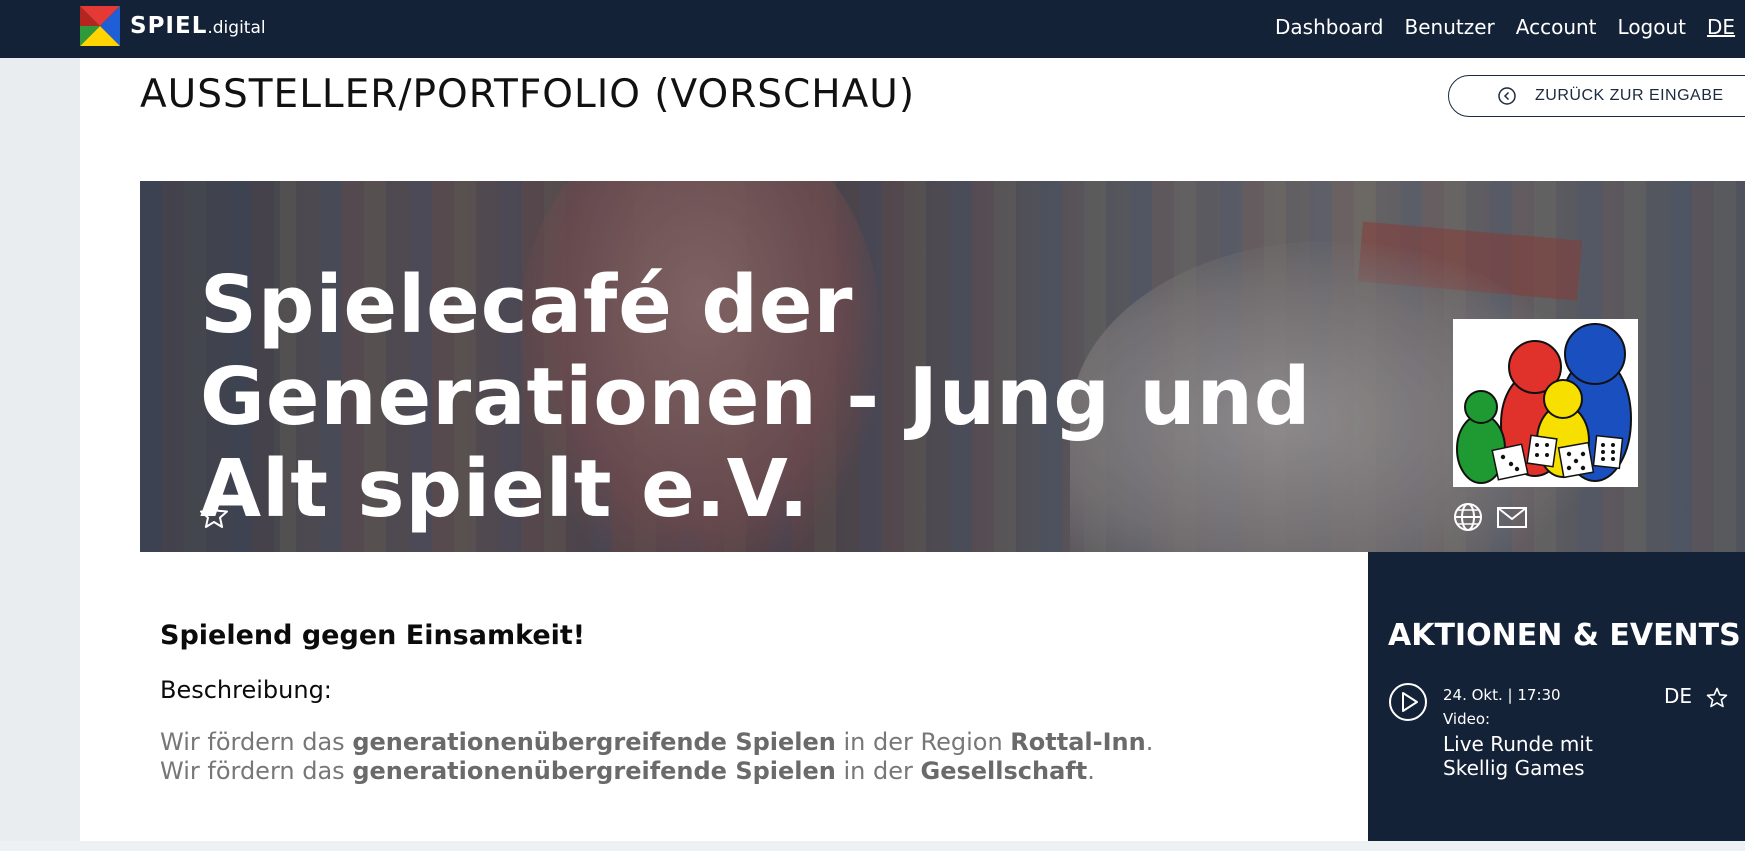  Describe the element at coordinates (1512, 517) in the screenshot. I see `mail-icon` at that location.